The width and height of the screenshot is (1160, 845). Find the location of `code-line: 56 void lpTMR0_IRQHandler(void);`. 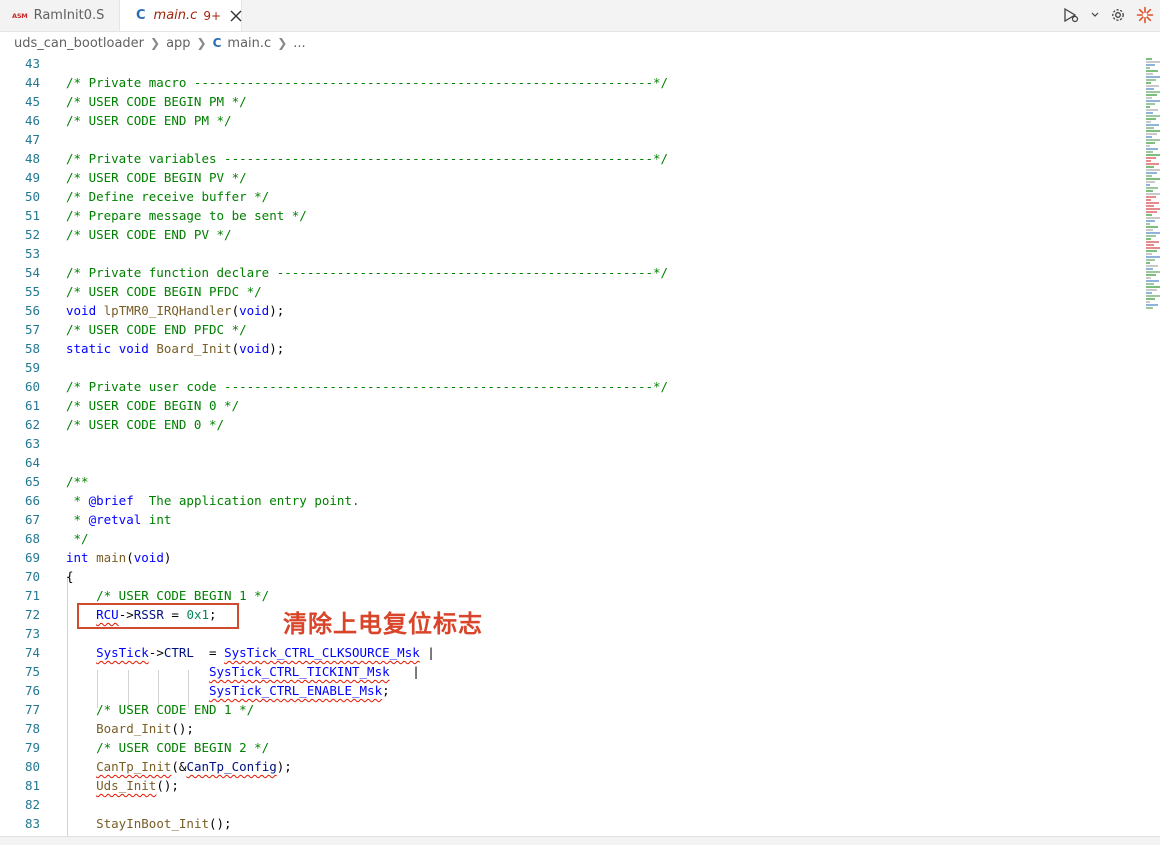

code-line: 56 void lpTMR0_IRQHandler(void); is located at coordinates (570, 310).